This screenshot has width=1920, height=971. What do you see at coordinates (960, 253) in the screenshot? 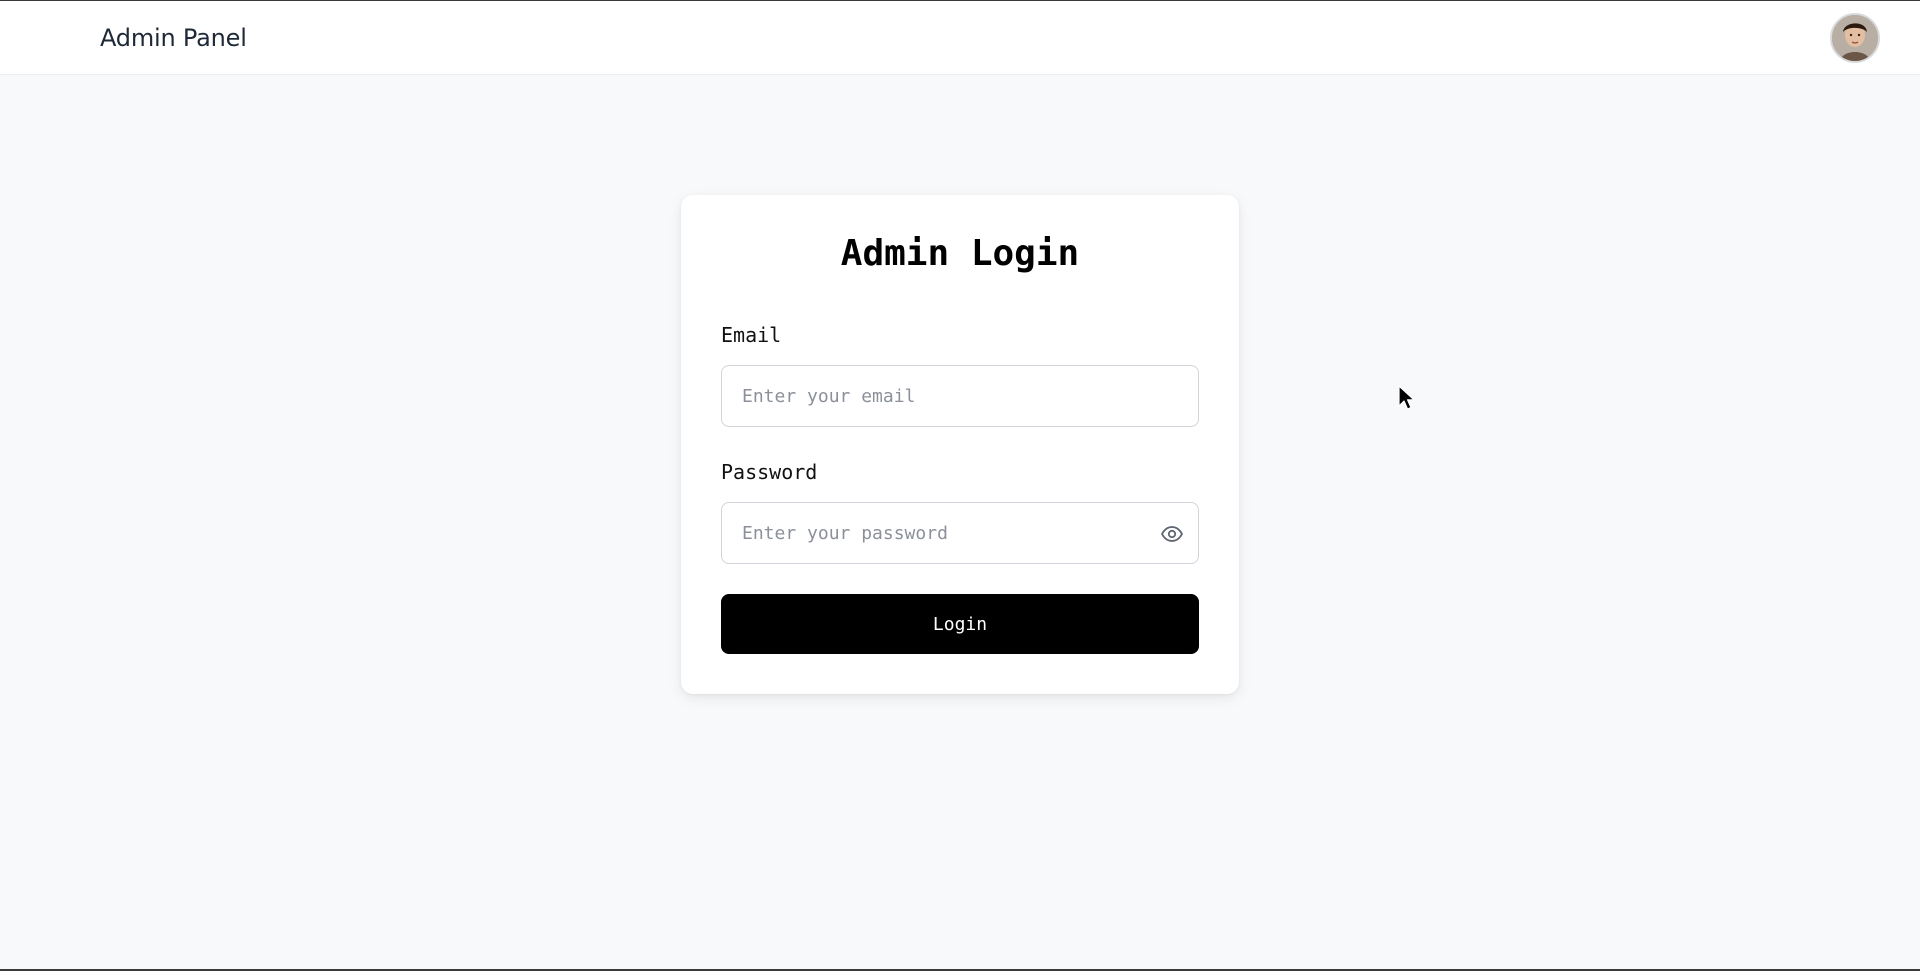
I see `login-title: Admin Login` at bounding box center [960, 253].